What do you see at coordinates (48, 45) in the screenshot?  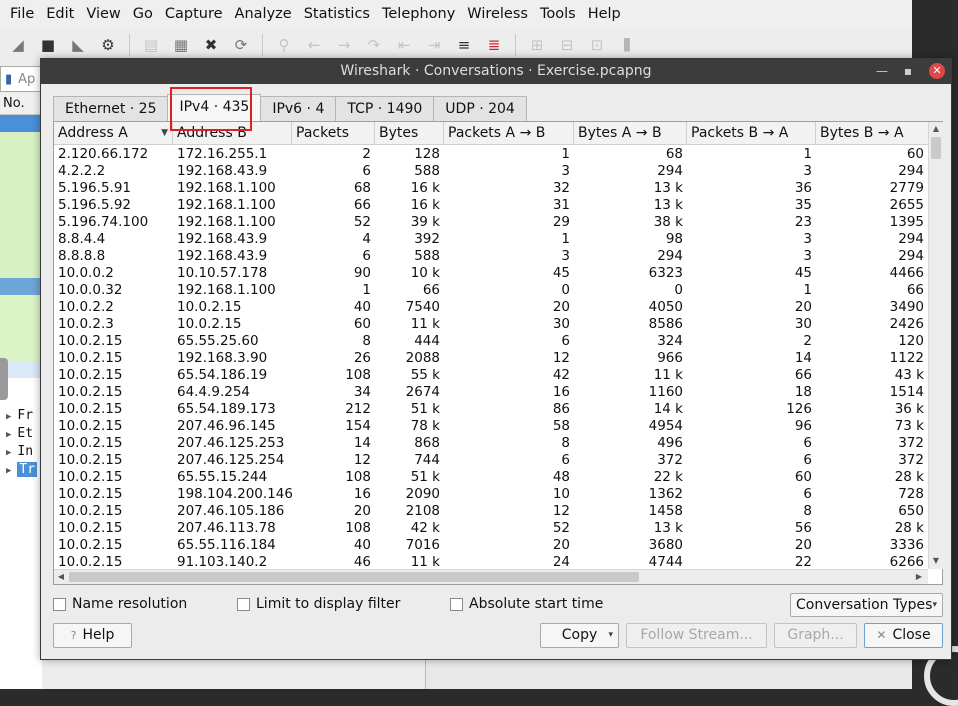 I see `stop-capture-icon: ■` at bounding box center [48, 45].